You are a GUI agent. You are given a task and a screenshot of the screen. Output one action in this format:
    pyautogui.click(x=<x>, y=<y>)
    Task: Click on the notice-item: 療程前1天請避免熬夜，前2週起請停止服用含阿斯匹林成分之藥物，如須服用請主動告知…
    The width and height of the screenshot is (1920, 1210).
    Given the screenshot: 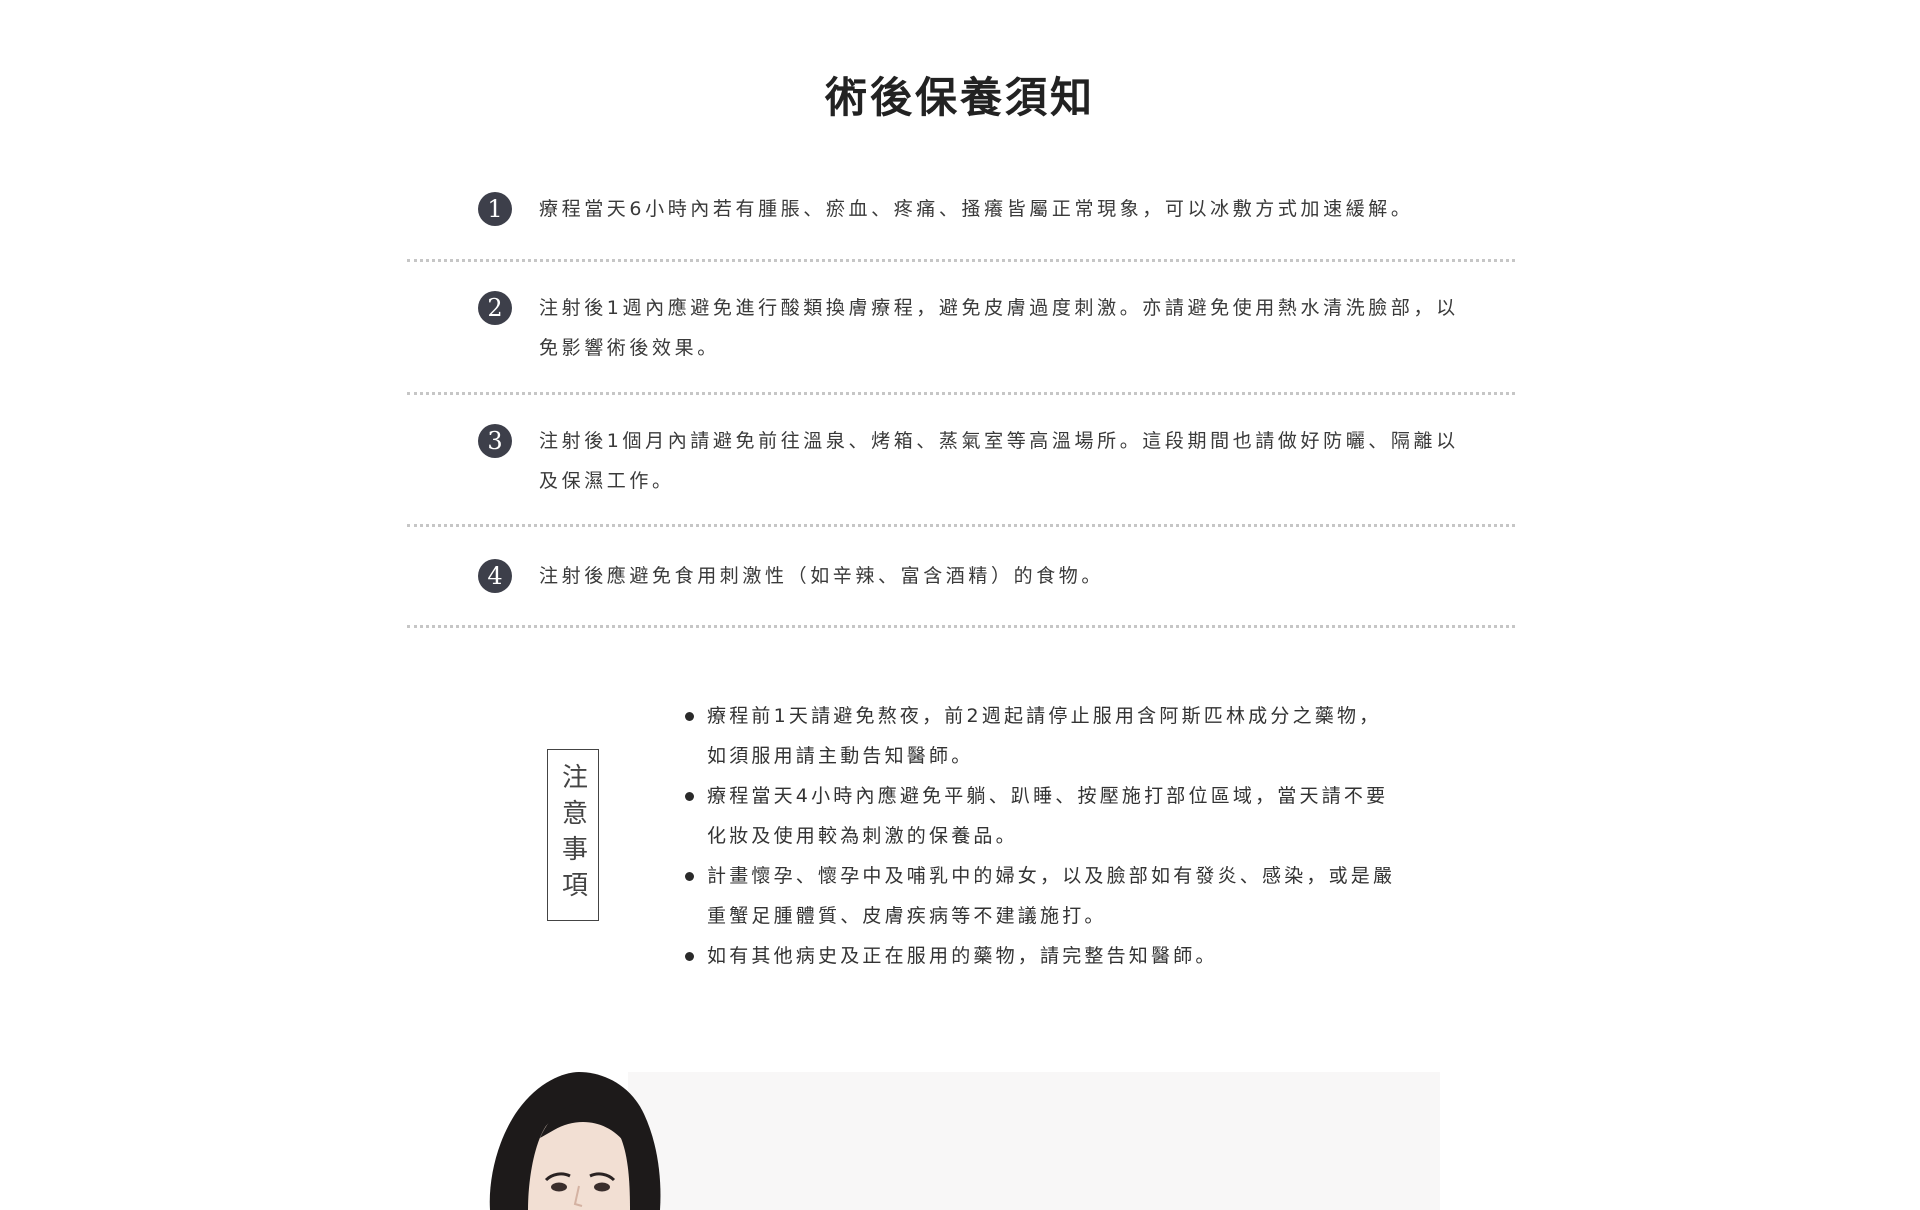 What is the action you would take?
    pyautogui.click(x=1040, y=736)
    